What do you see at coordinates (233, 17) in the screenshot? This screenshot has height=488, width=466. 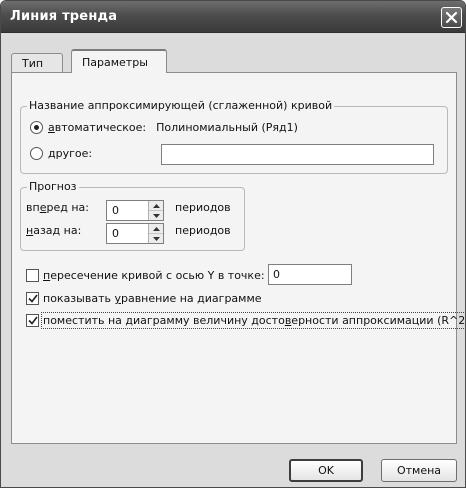 I see `title-bar: Линия тренда` at bounding box center [233, 17].